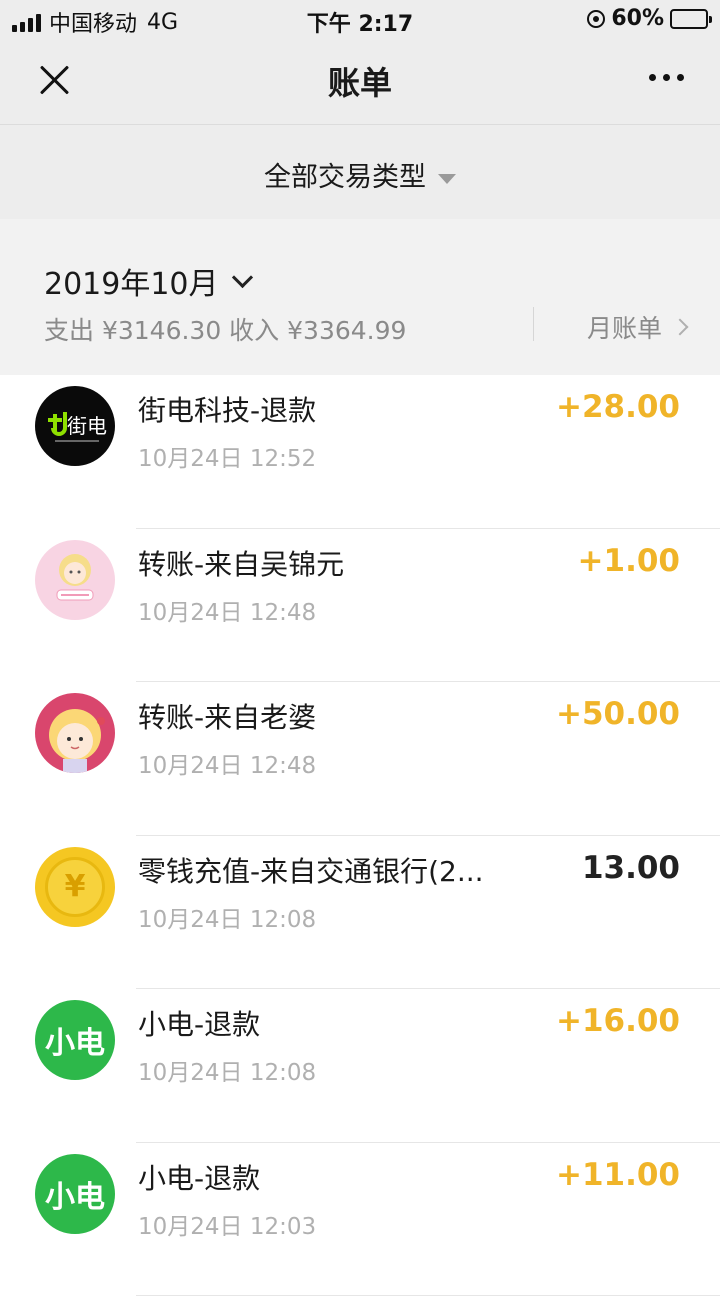 Image resolution: width=720 pixels, height=1296 pixels. Describe the element at coordinates (689, 19) in the screenshot. I see `battery-icon` at that location.